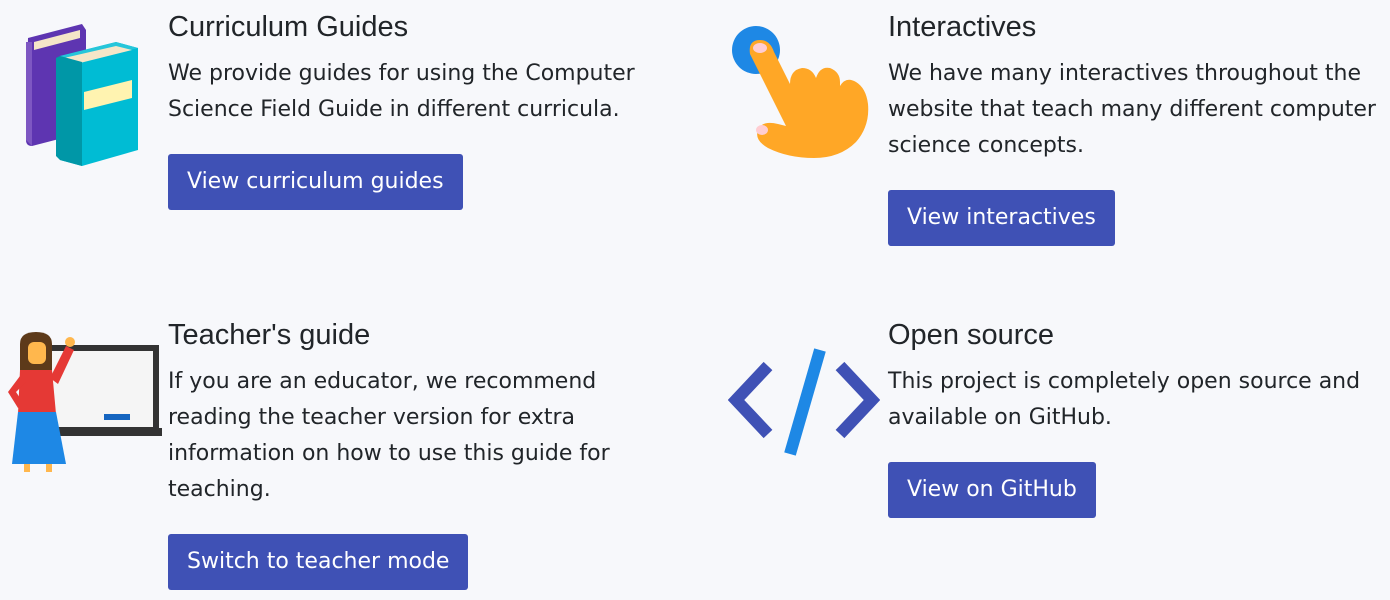 The height and width of the screenshot is (600, 1390). What do you see at coordinates (1001, 218) in the screenshot?
I see `view-interactives-button: View interactives` at bounding box center [1001, 218].